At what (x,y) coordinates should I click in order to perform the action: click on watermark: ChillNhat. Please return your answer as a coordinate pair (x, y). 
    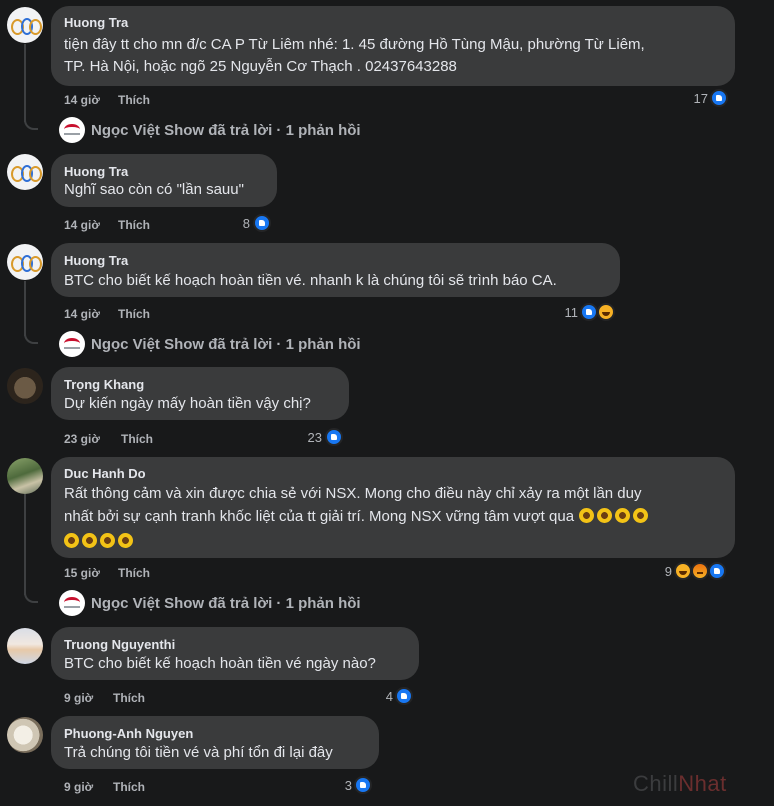
    Looking at the image, I should click on (680, 783).